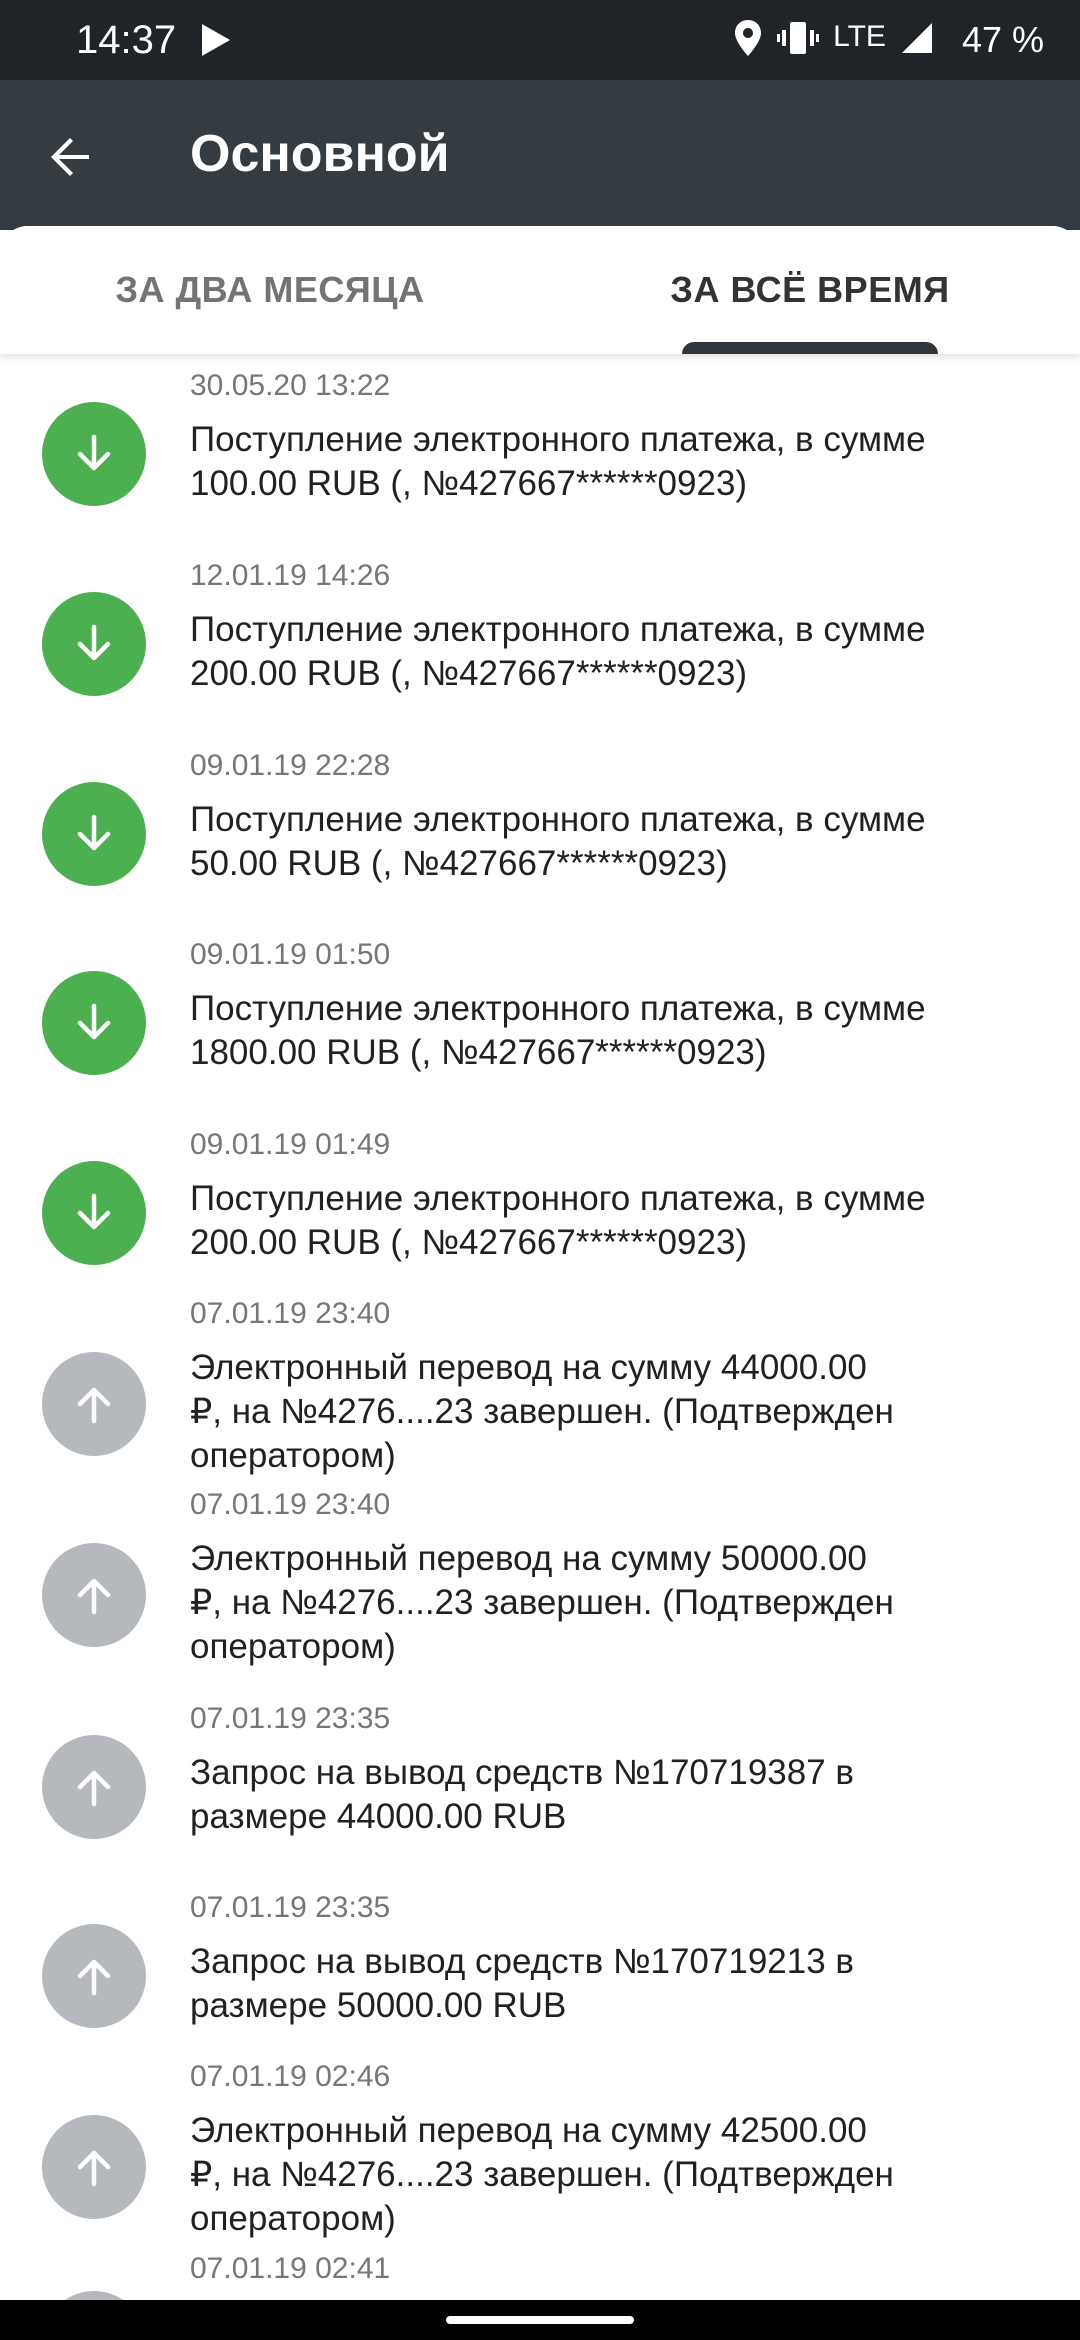 The image size is (1080, 2340). What do you see at coordinates (1002, 39) in the screenshot?
I see `battery-level: 47 %` at bounding box center [1002, 39].